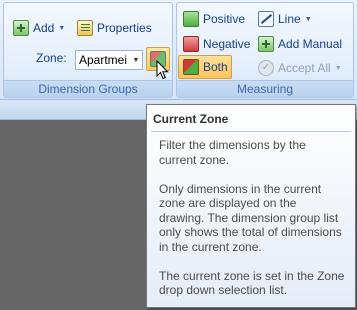 The width and height of the screenshot is (357, 310). I want to click on add-manual-button-label: Add Manual, so click(310, 44).